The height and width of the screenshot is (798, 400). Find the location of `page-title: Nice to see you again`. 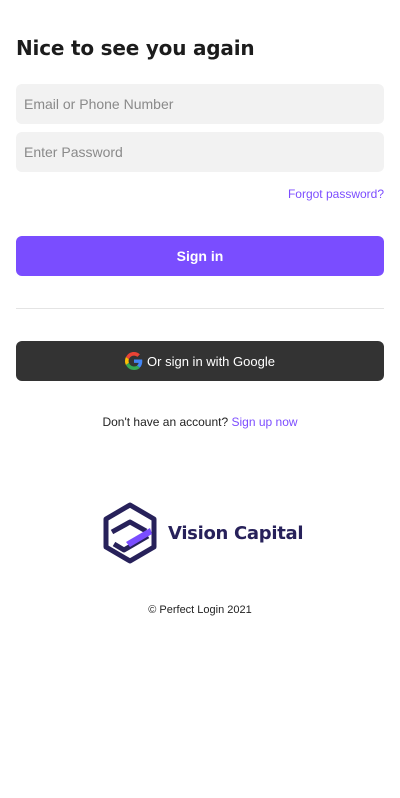

page-title: Nice to see you again is located at coordinates (135, 48).